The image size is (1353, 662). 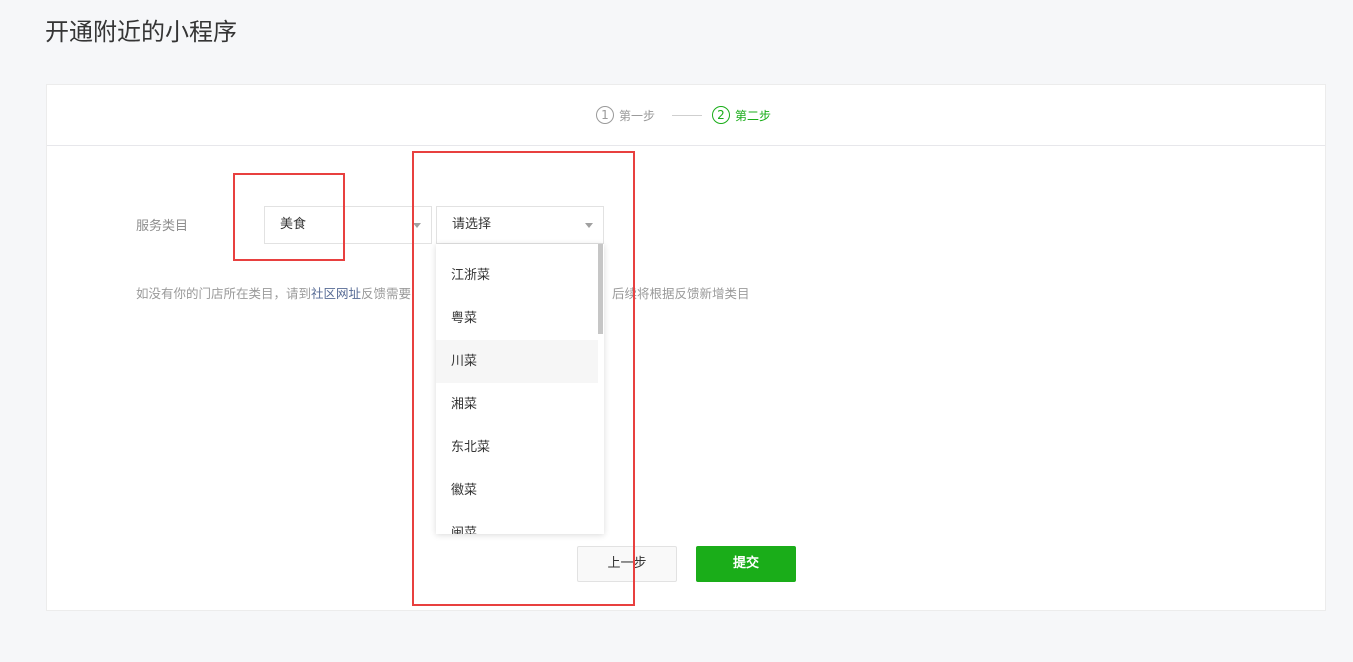 I want to click on step-1-label: 第一步, so click(x=637, y=115).